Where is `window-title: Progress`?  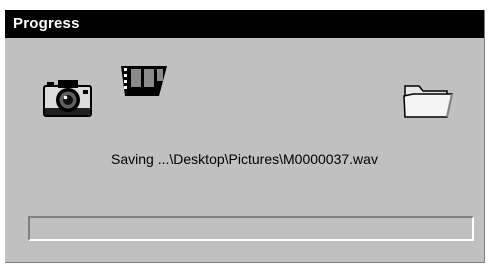
window-title: Progress is located at coordinates (46, 23).